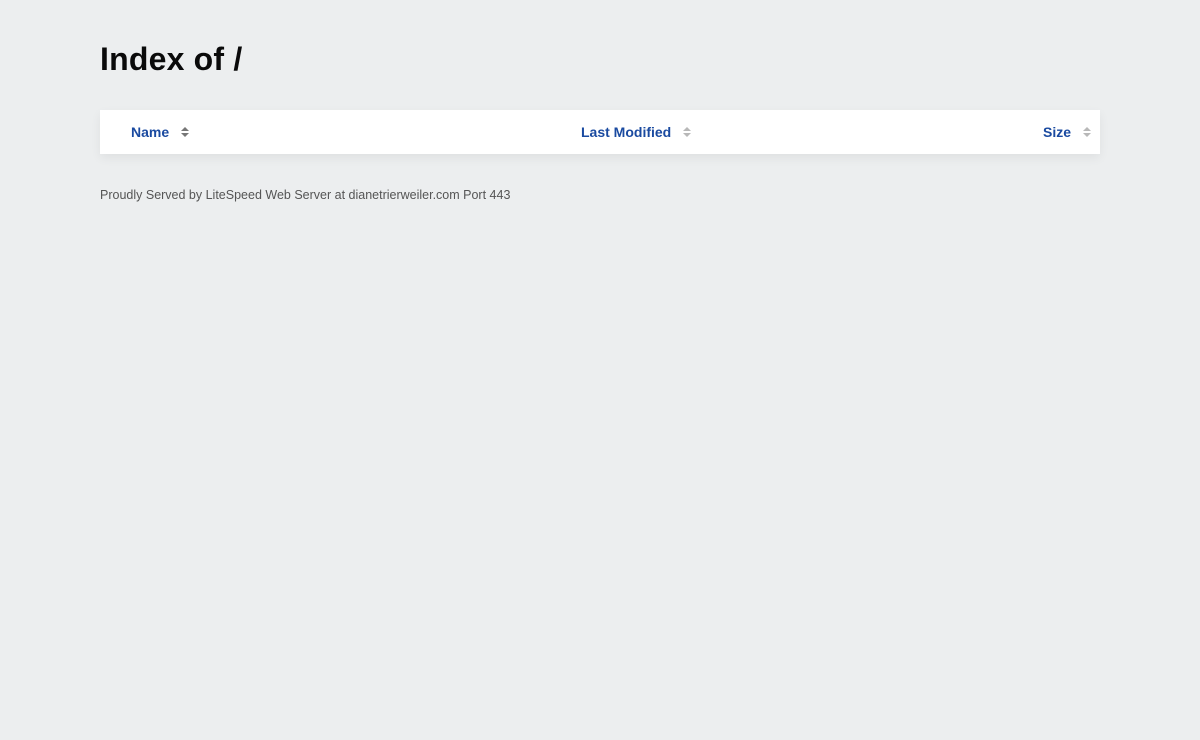 The width and height of the screenshot is (1200, 740). Describe the element at coordinates (1057, 132) in the screenshot. I see `column-header-label: Size` at that location.